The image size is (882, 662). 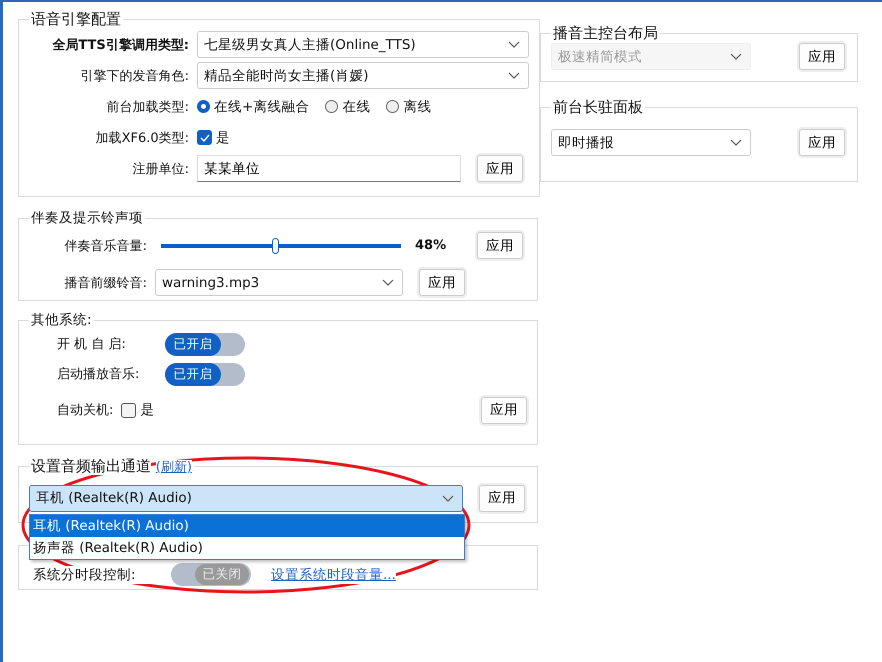 What do you see at coordinates (85, 410) in the screenshot?
I see `field-label: 自动关机:` at bounding box center [85, 410].